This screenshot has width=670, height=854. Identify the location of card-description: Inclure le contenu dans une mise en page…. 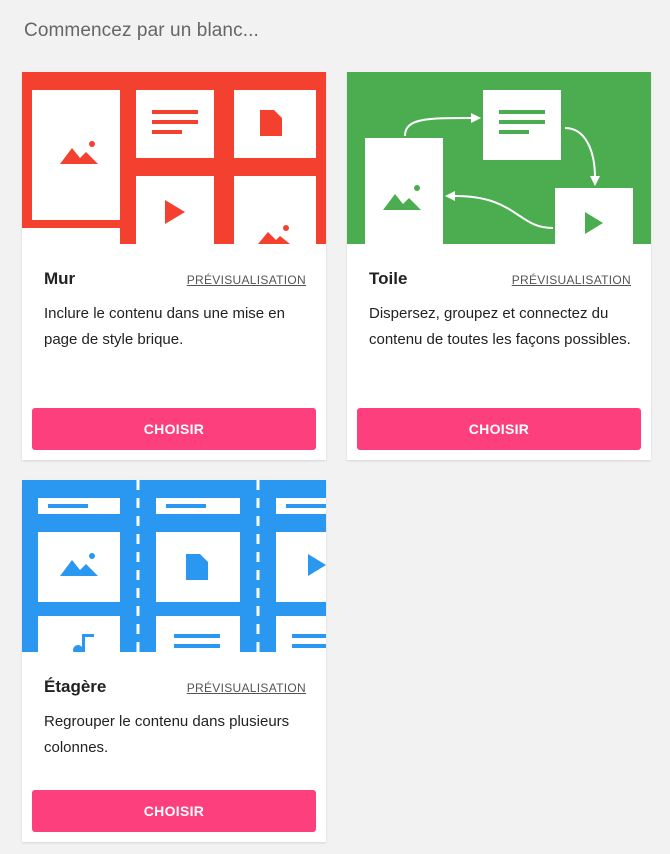
(164, 326).